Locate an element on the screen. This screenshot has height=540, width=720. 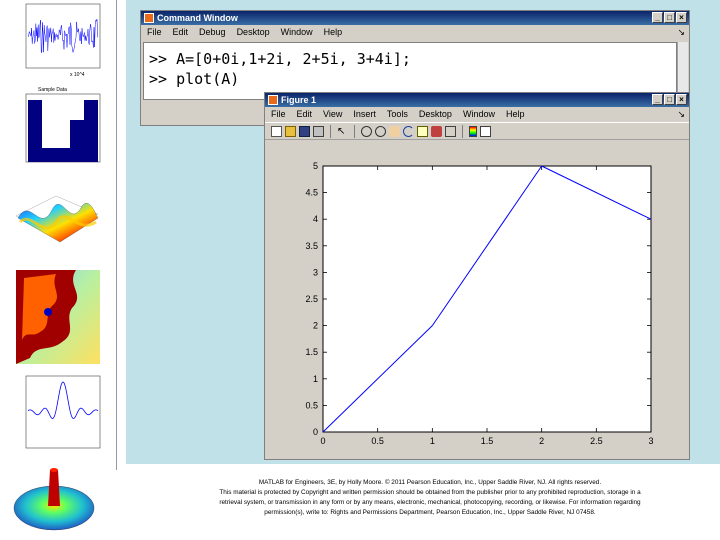
pan-hand-icon is located at coordinates (394, 131).